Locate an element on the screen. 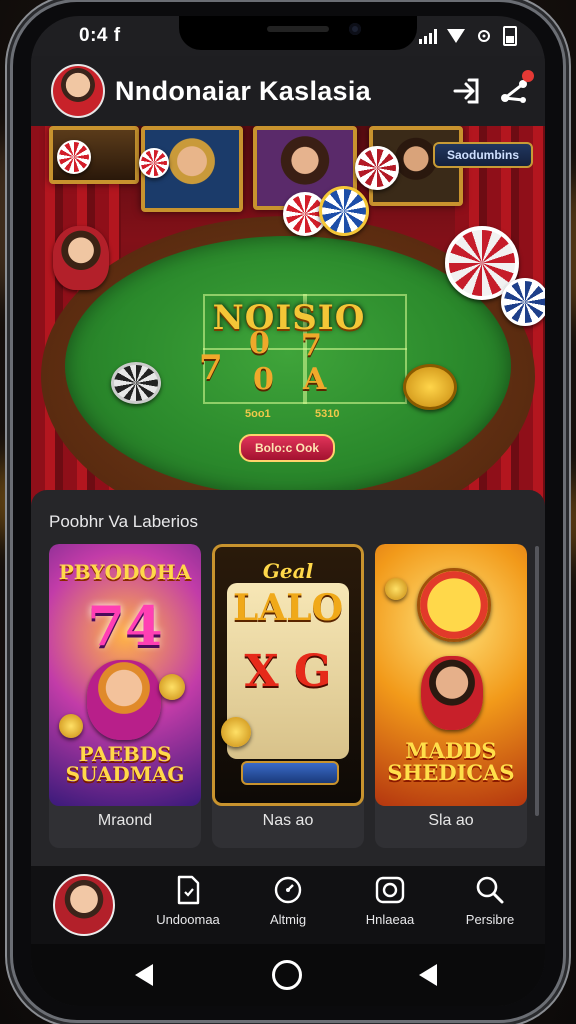 Image resolution: width=576 pixels, height=1024 pixels. camera-notch is located at coordinates (298, 33).